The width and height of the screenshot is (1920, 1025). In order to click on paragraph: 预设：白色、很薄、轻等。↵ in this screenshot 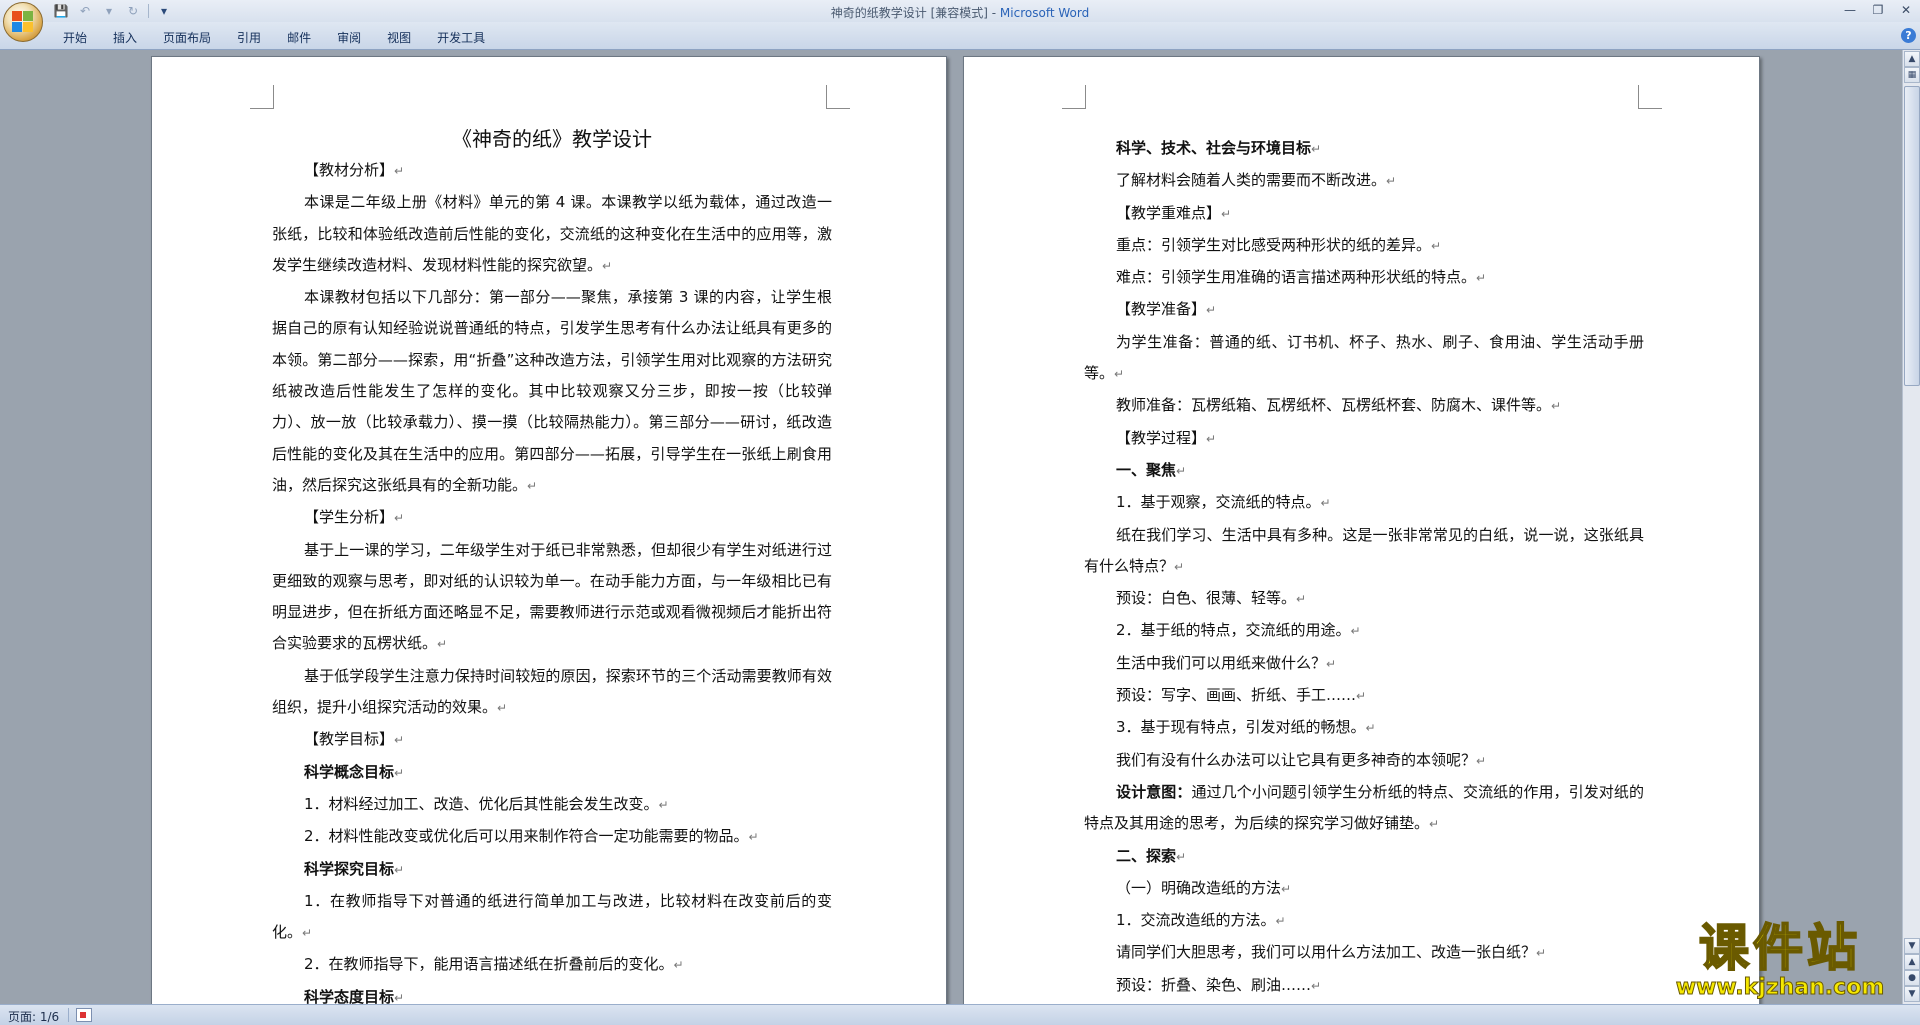, I will do `click(1364, 599)`.